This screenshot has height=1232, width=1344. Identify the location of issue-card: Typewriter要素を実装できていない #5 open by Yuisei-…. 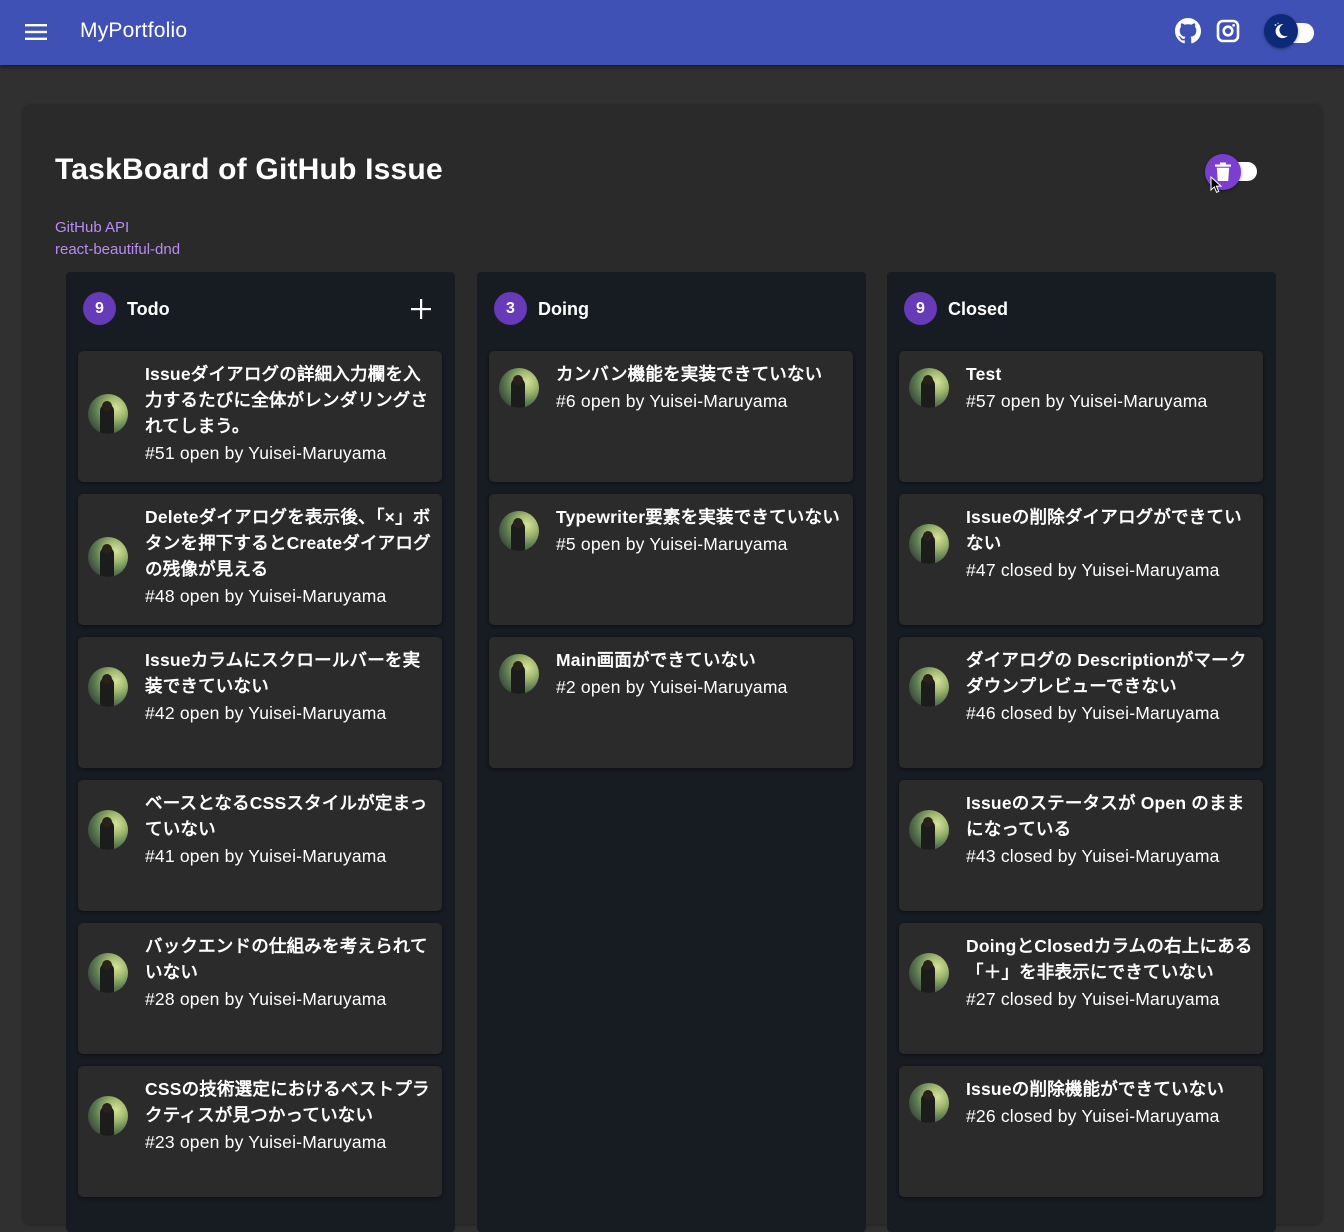
(671, 559).